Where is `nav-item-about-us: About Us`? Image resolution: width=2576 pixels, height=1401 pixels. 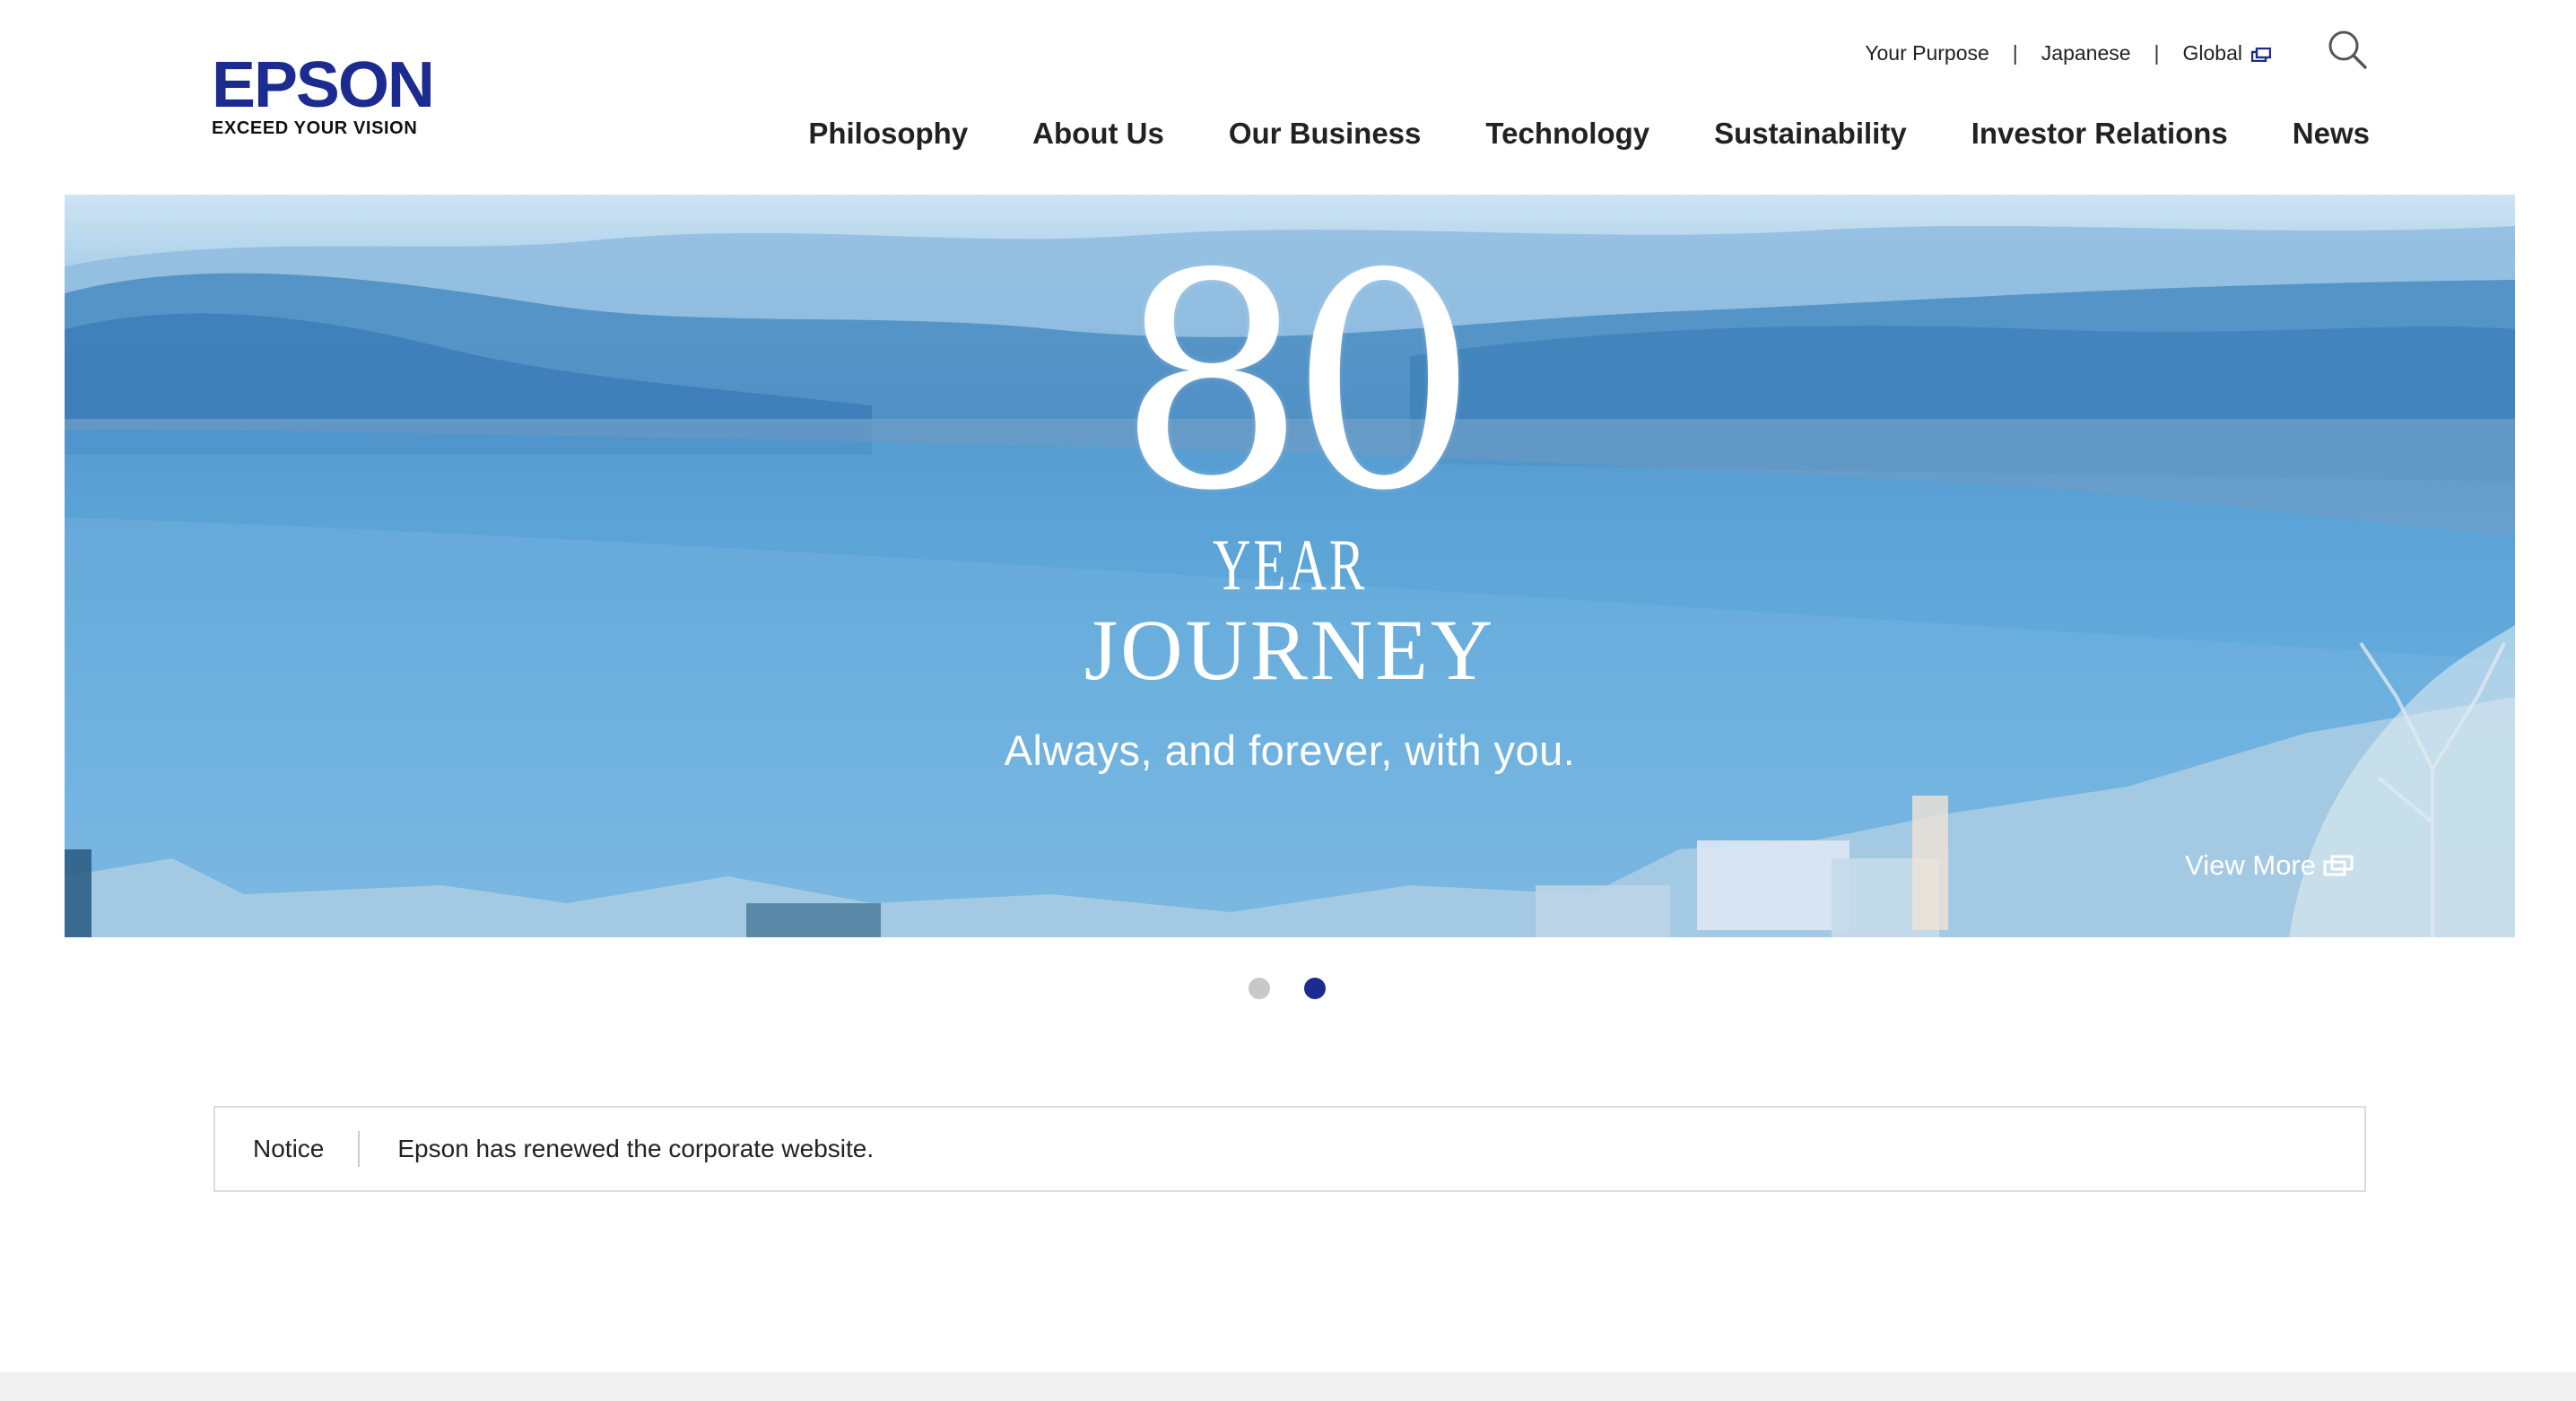 nav-item-about-us: About Us is located at coordinates (1098, 134).